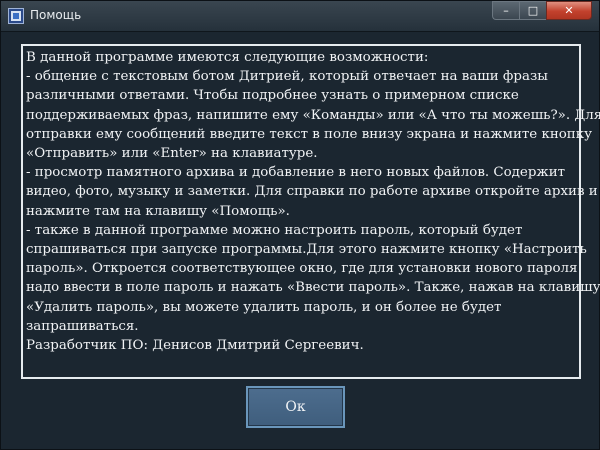 The image size is (600, 450). Describe the element at coordinates (56, 15) in the screenshot. I see `window-title: Помощь` at that location.